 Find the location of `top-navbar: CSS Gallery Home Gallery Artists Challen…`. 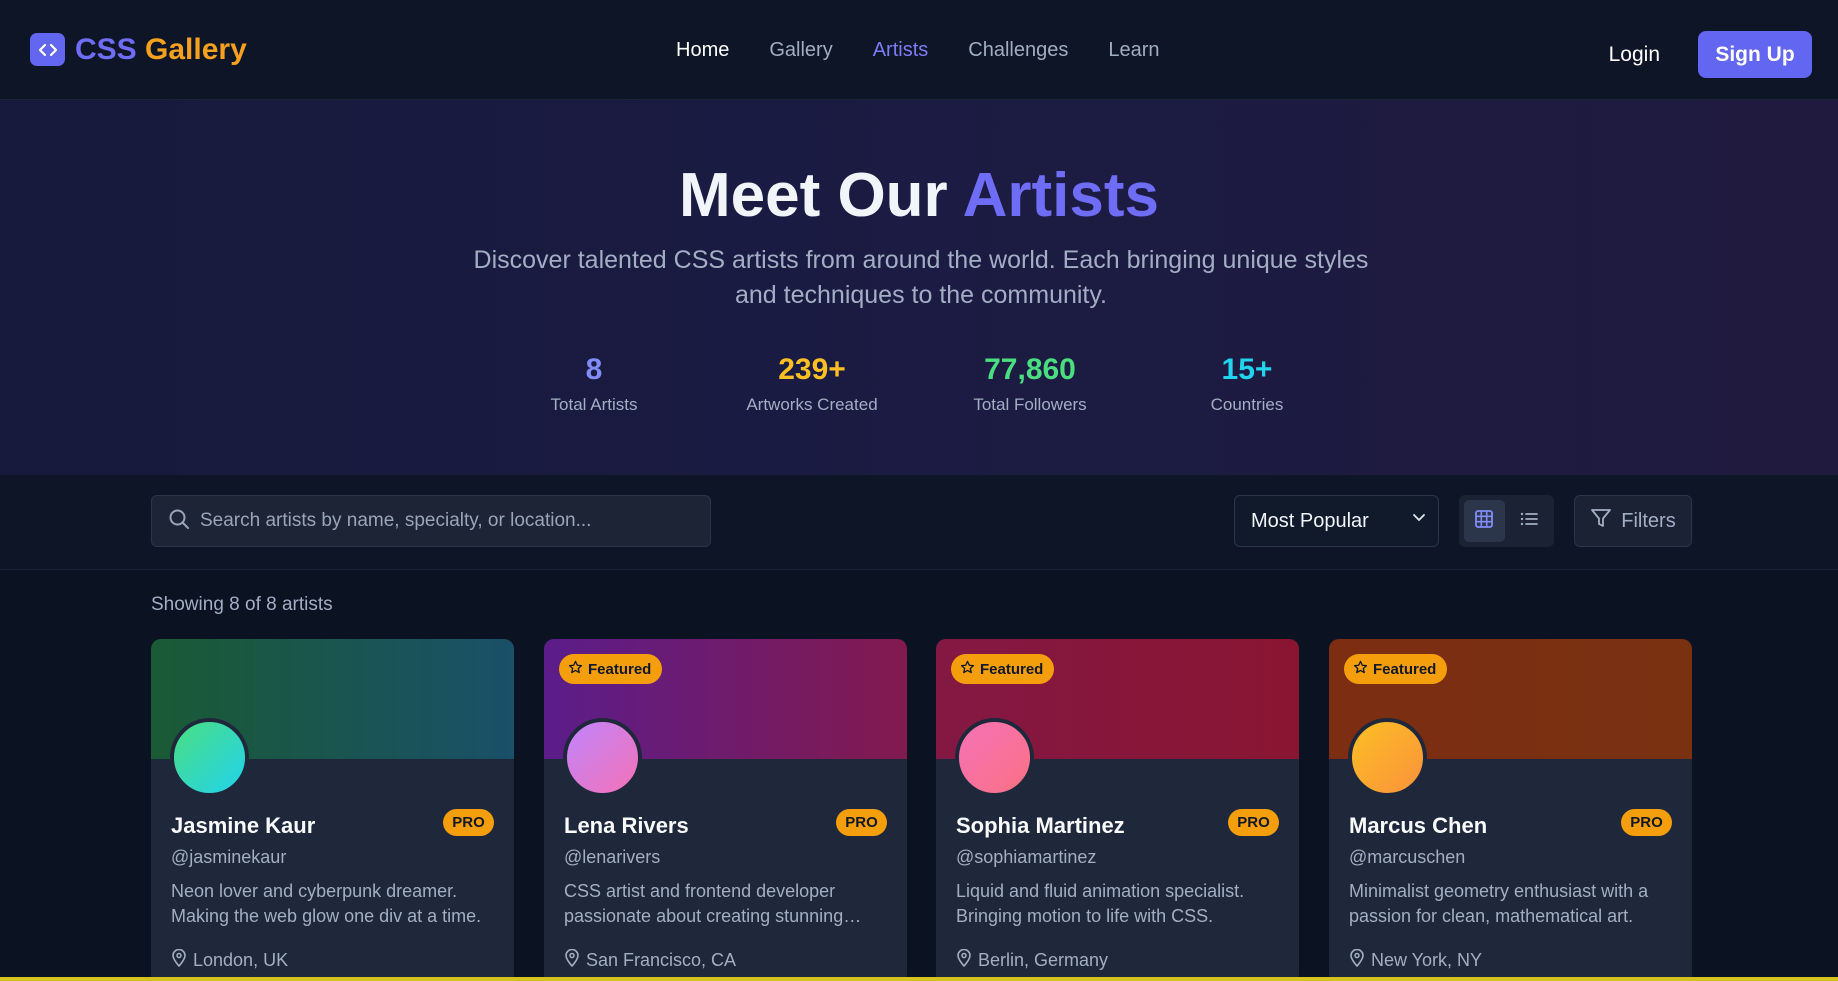

top-navbar: CSS Gallery Home Gallery Artists Challen… is located at coordinates (919, 50).